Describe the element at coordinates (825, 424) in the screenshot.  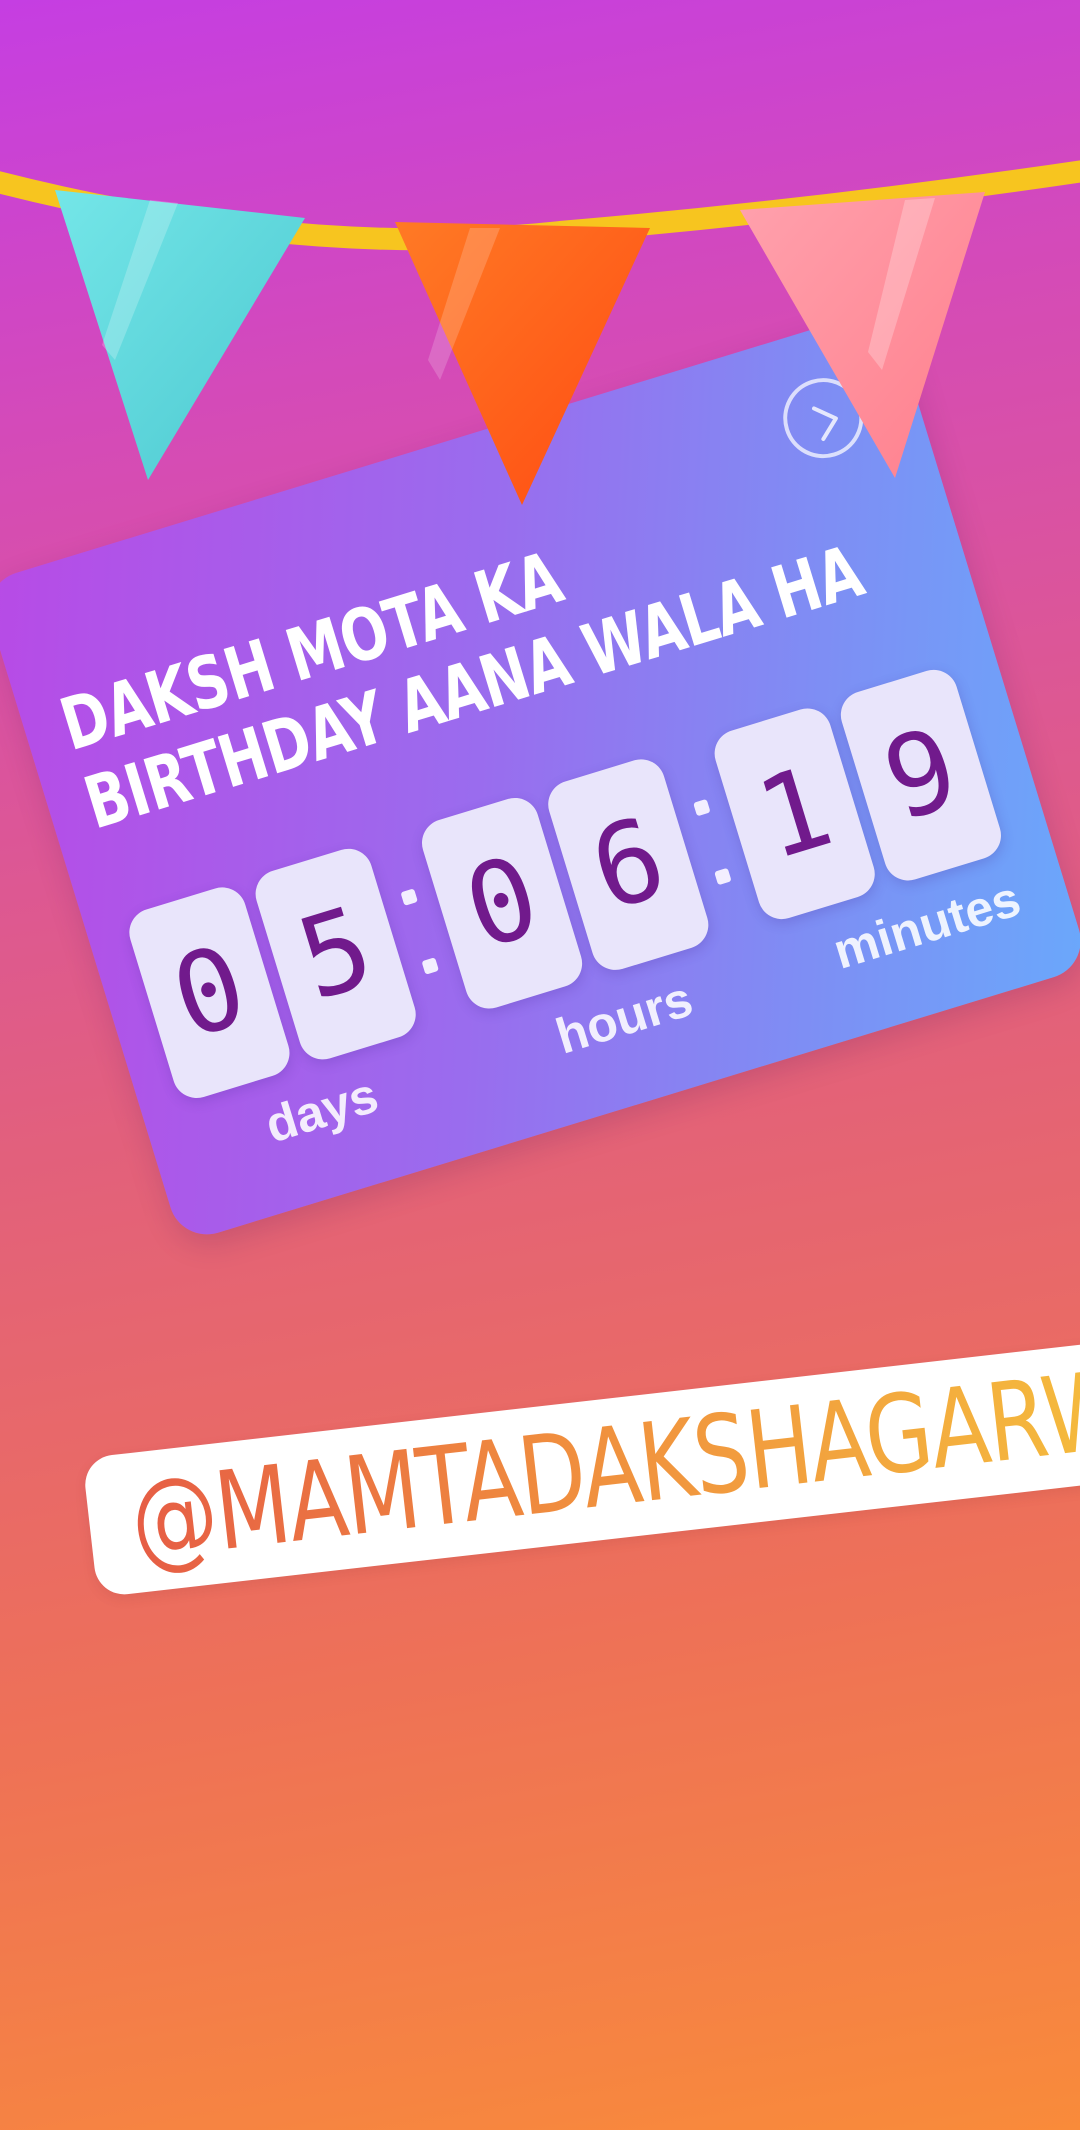
I see `chevron-right-icon` at that location.